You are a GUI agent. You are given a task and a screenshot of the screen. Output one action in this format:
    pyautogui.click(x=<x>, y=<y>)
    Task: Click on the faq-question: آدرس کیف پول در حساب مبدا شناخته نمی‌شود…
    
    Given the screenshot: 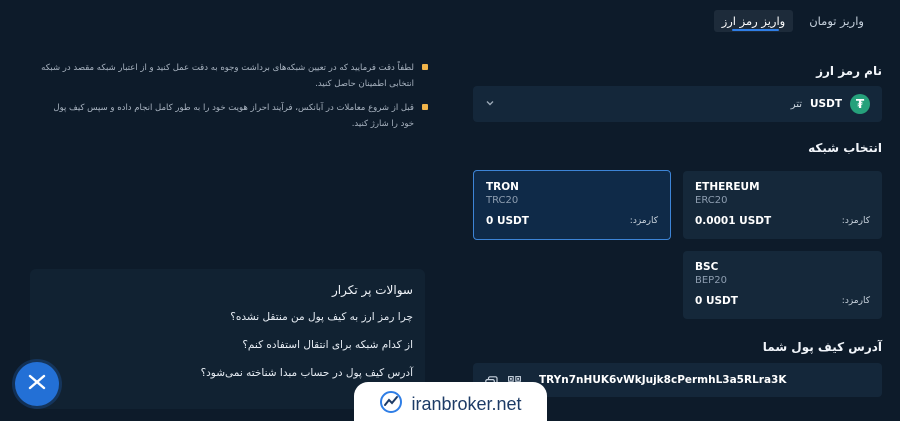 What is the action you would take?
    pyautogui.click(x=227, y=373)
    